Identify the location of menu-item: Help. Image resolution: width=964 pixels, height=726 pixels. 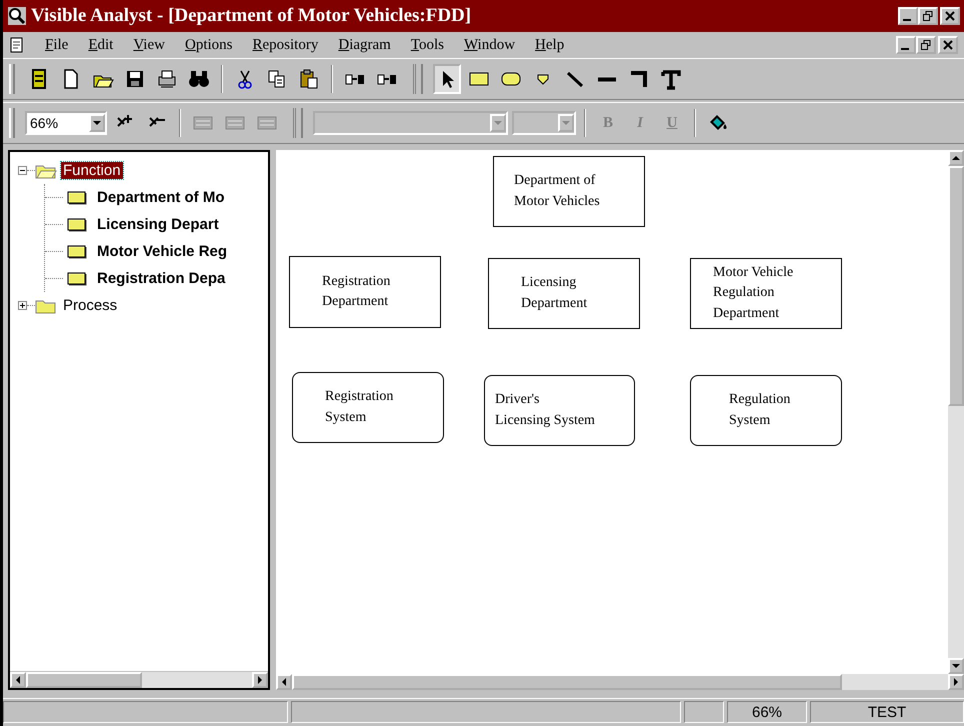
(549, 45).